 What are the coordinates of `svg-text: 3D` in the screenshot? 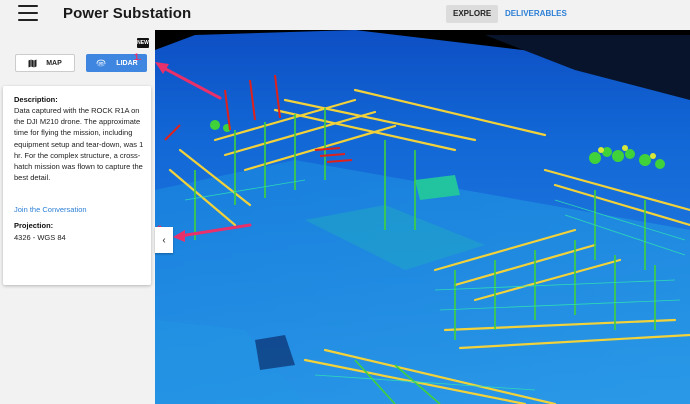 It's located at (101, 63).